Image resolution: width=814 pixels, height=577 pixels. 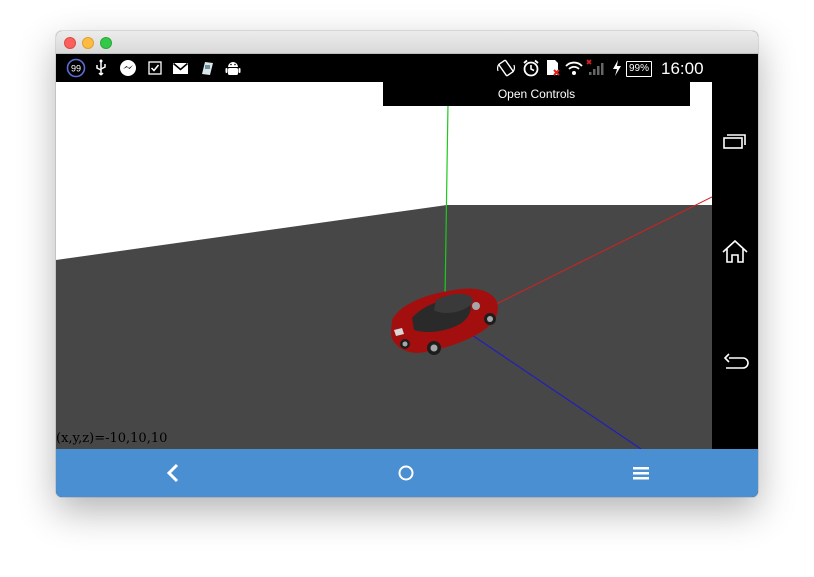 What do you see at coordinates (553, 68) in the screenshot?
I see `sim-icon` at bounding box center [553, 68].